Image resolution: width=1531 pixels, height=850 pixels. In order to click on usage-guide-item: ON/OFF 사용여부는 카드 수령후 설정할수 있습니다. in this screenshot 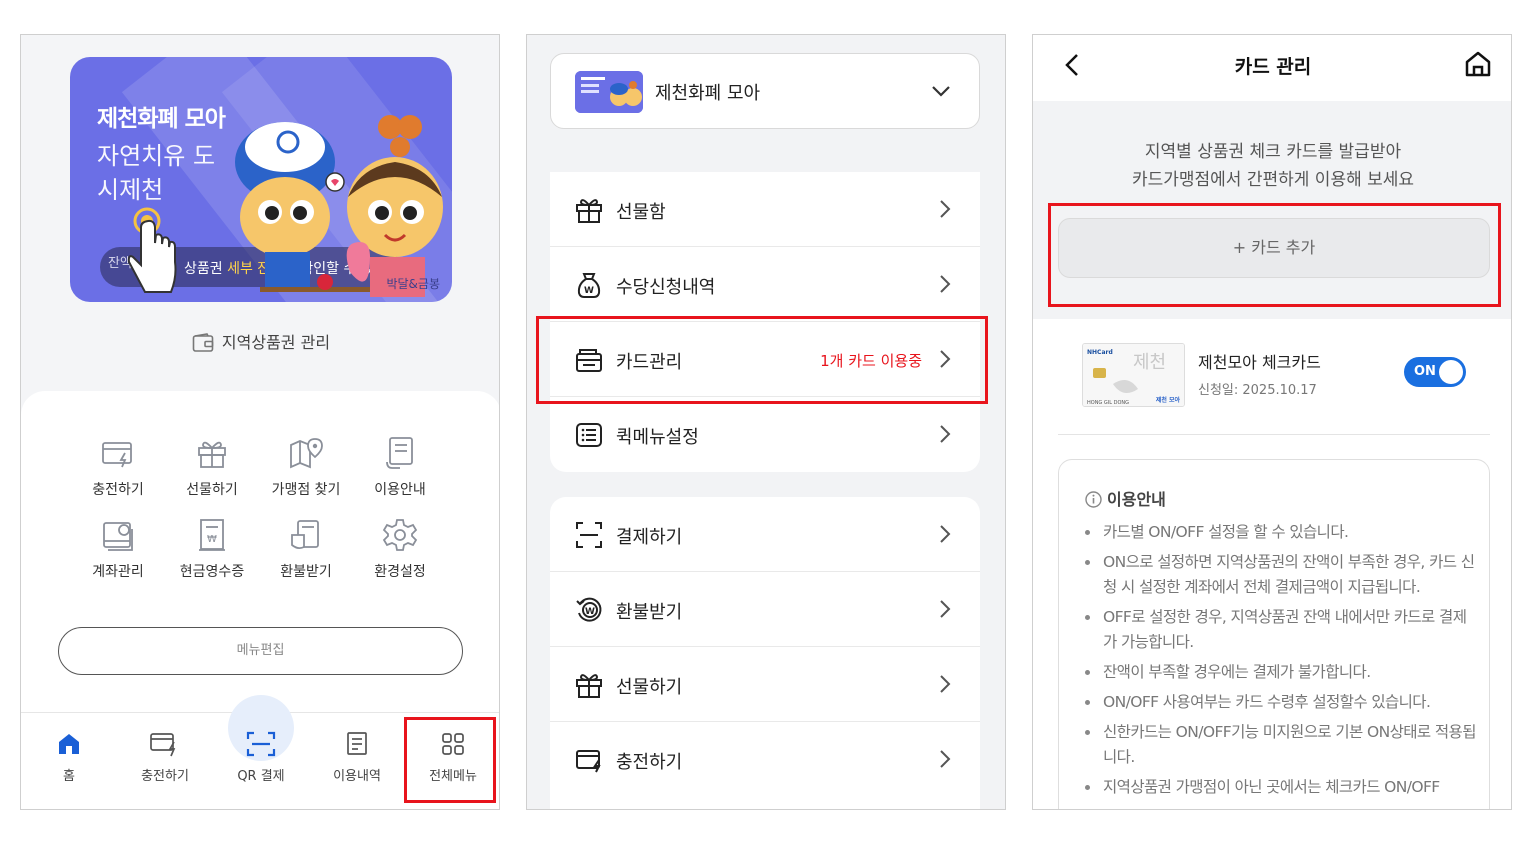, I will do `click(1279, 702)`.